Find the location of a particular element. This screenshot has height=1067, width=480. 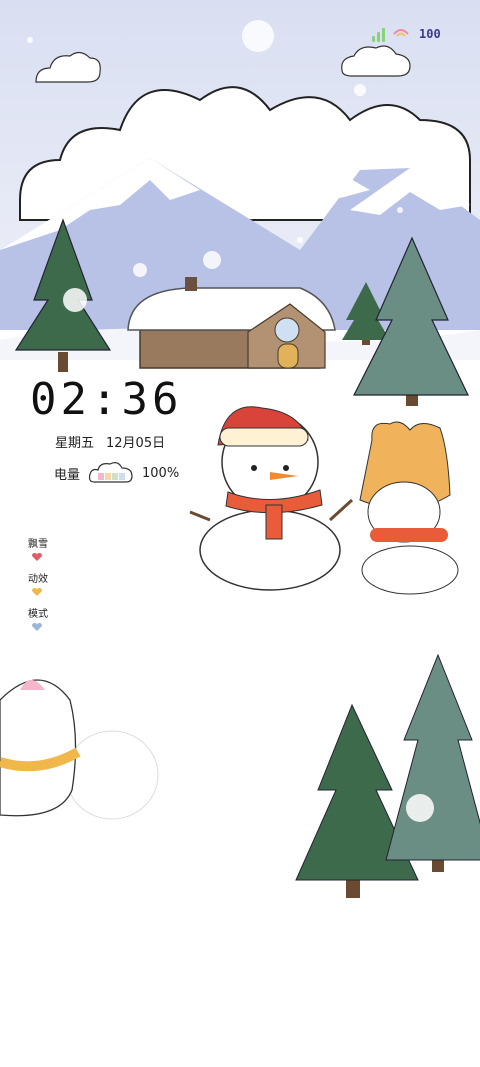

battery-level: 100 is located at coordinates (430, 34).